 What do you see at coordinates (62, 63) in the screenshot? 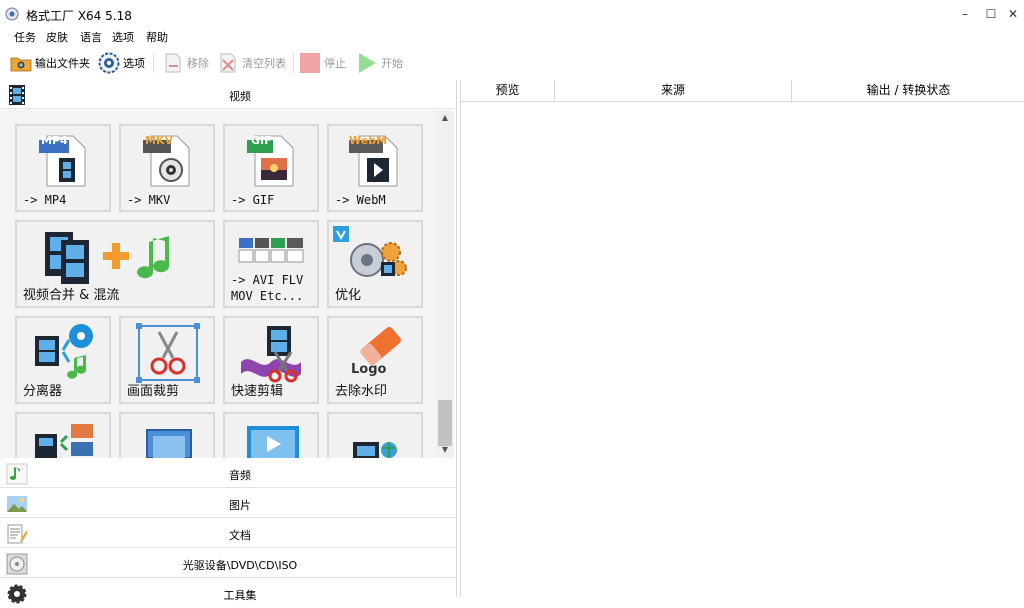
I see `output-folder-label: 输出文件夹` at bounding box center [62, 63].